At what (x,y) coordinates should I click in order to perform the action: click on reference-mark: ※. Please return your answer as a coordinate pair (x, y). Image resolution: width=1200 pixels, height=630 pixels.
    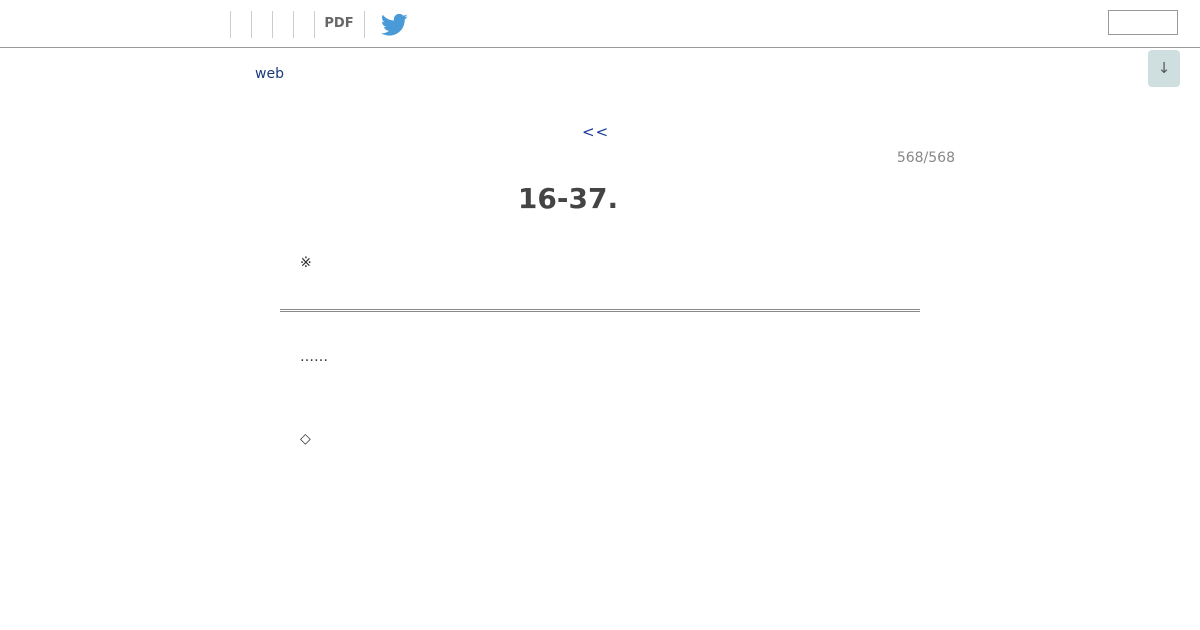
    Looking at the image, I should click on (306, 263).